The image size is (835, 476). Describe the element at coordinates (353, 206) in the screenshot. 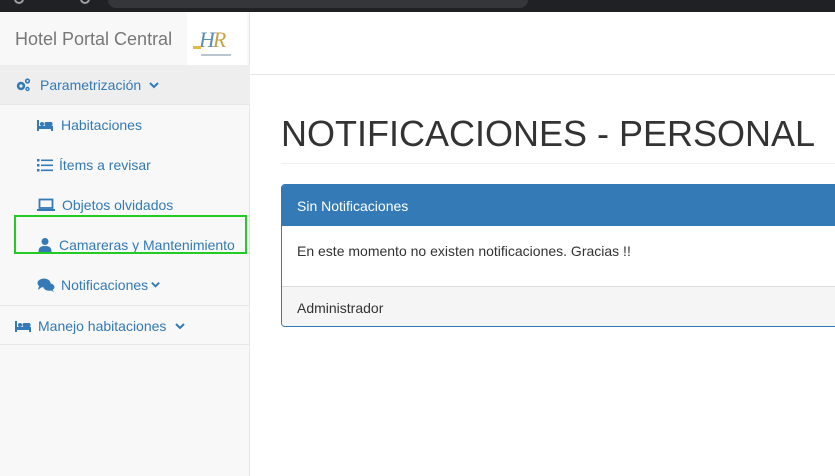

I see `panel-heading-text: Sin Notificaciones` at that location.